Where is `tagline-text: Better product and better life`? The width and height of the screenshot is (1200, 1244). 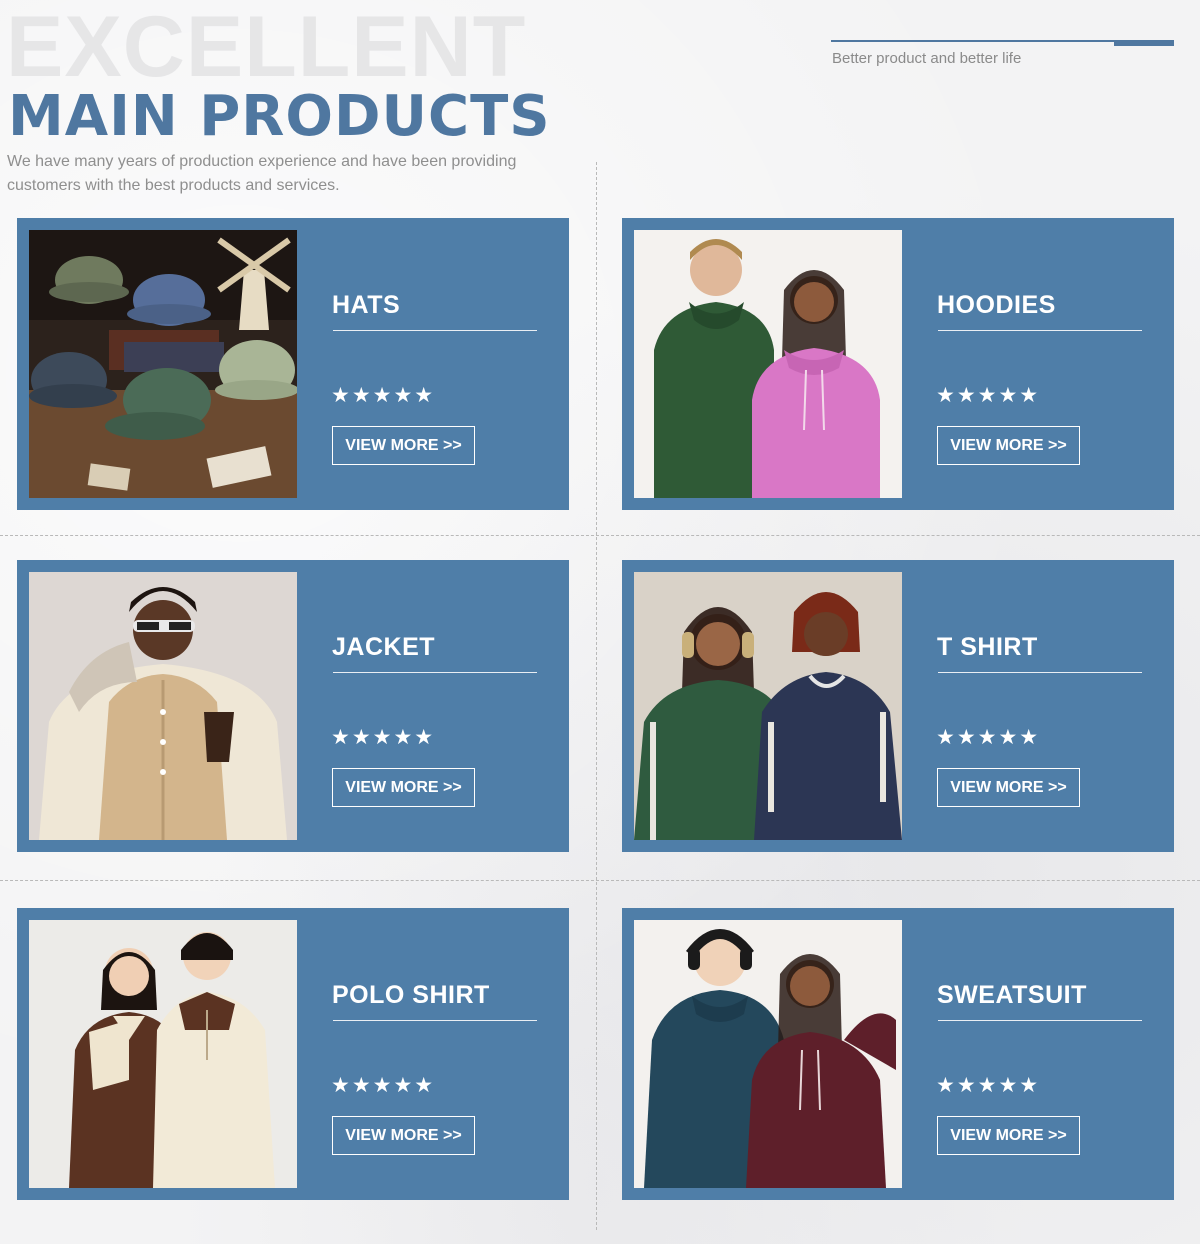
tagline-text: Better product and better life is located at coordinates (927, 58).